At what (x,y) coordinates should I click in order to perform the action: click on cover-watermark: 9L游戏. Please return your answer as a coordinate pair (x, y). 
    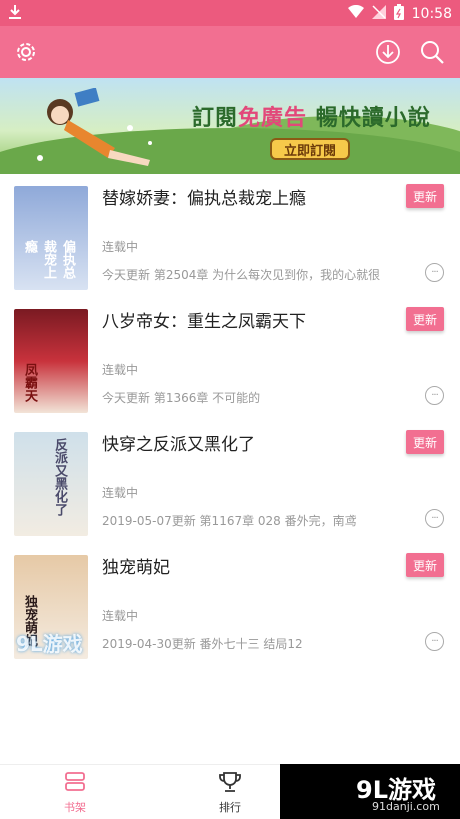
    Looking at the image, I should click on (49, 644).